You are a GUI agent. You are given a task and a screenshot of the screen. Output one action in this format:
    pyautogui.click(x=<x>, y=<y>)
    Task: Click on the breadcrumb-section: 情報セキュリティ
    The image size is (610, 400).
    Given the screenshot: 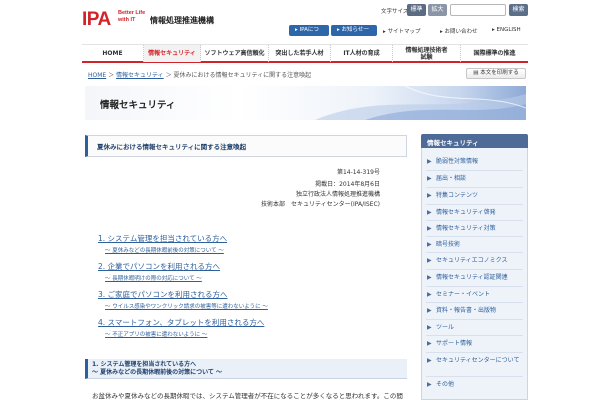 What is the action you would take?
    pyautogui.click(x=140, y=75)
    